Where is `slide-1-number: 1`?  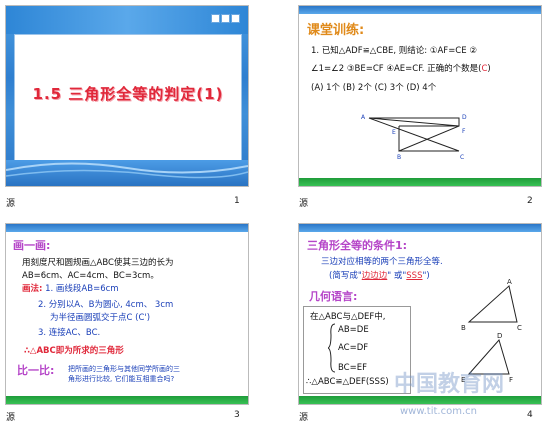
slide-1-number: 1 is located at coordinates (237, 201).